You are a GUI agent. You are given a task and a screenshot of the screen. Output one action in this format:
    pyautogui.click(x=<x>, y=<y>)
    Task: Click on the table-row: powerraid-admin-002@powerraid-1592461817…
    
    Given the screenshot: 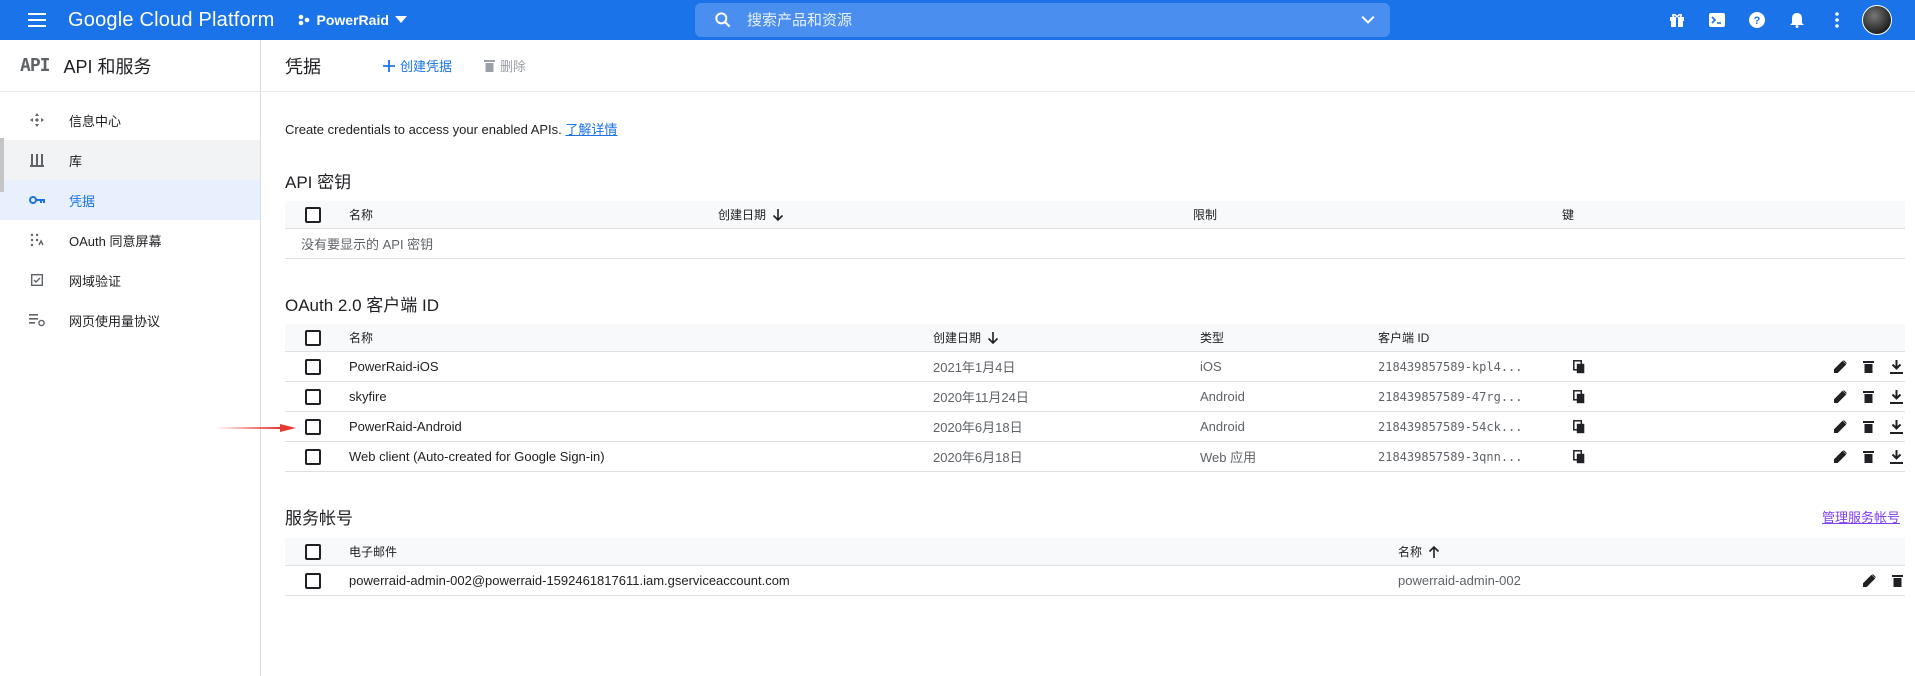 What is the action you would take?
    pyautogui.click(x=1095, y=581)
    